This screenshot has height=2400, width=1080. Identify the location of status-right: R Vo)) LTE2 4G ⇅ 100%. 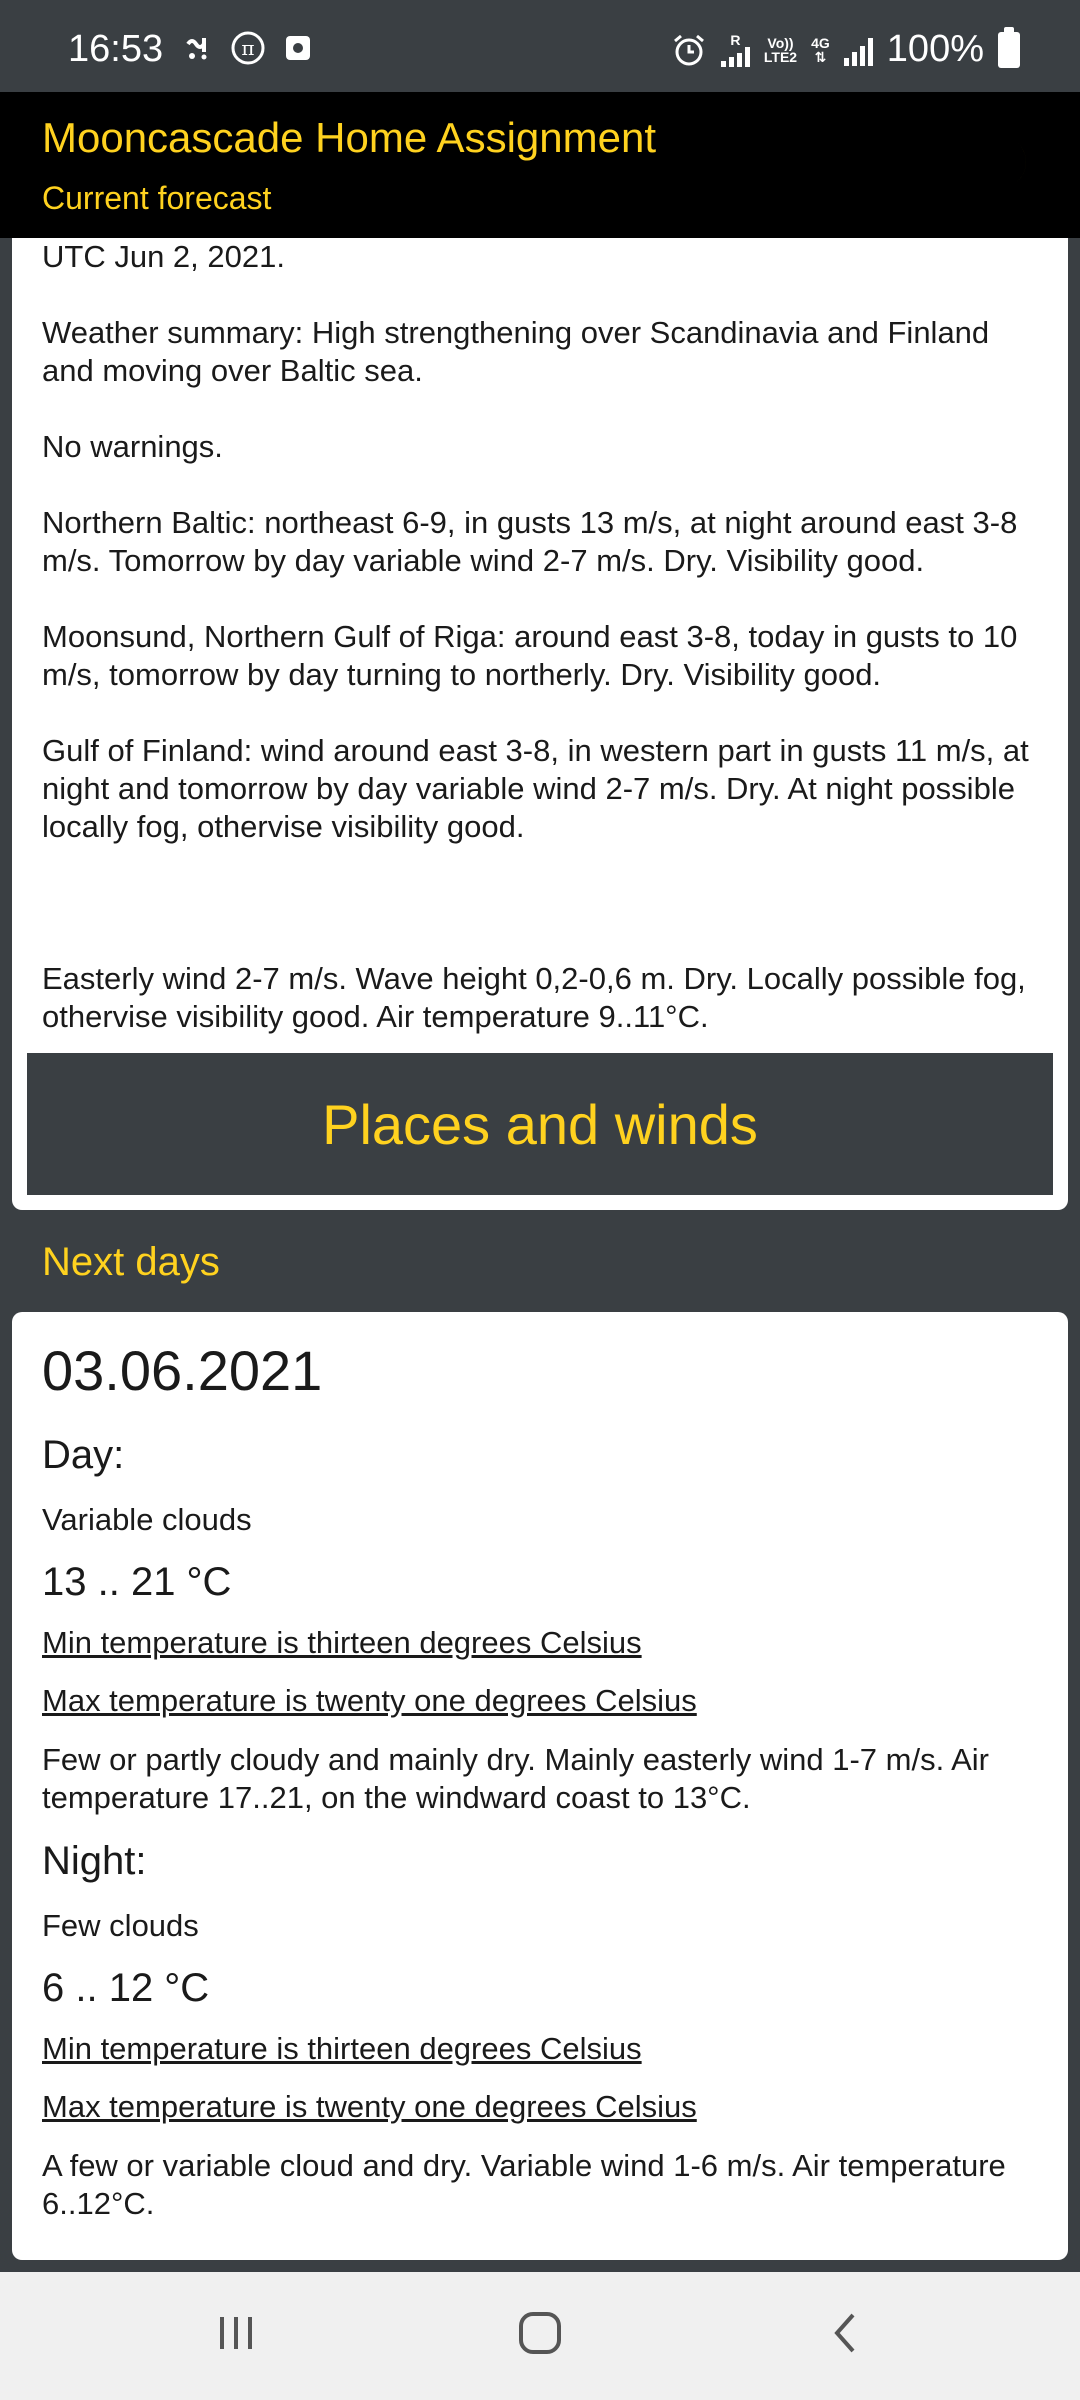
(845, 48).